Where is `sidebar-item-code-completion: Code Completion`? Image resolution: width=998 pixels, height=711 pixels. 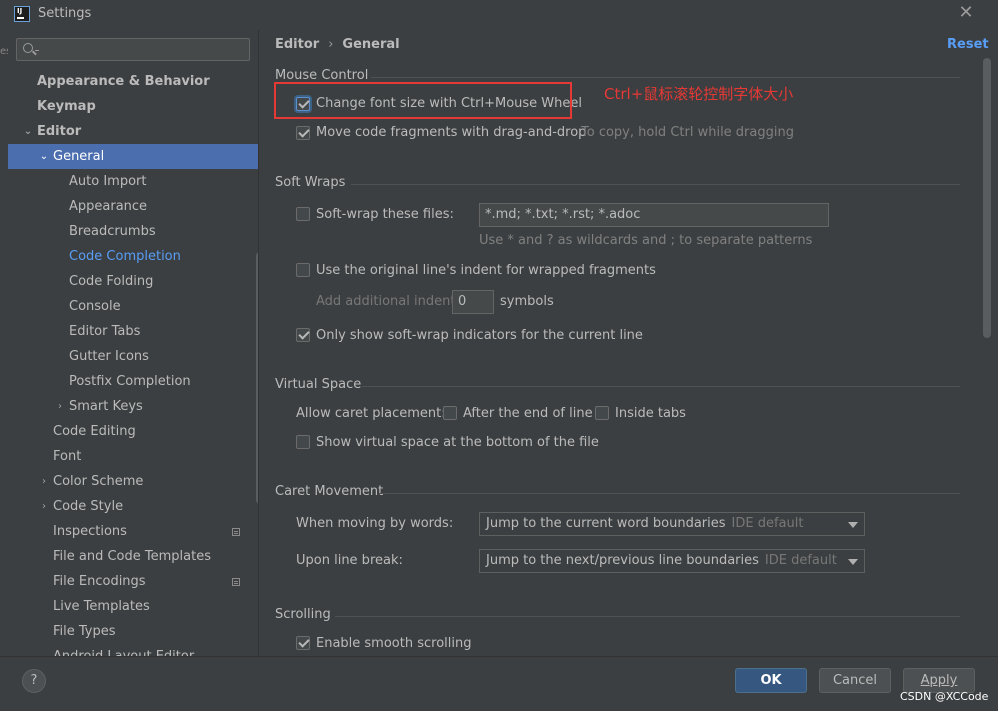
sidebar-item-code-completion: Code Completion is located at coordinates (133, 256).